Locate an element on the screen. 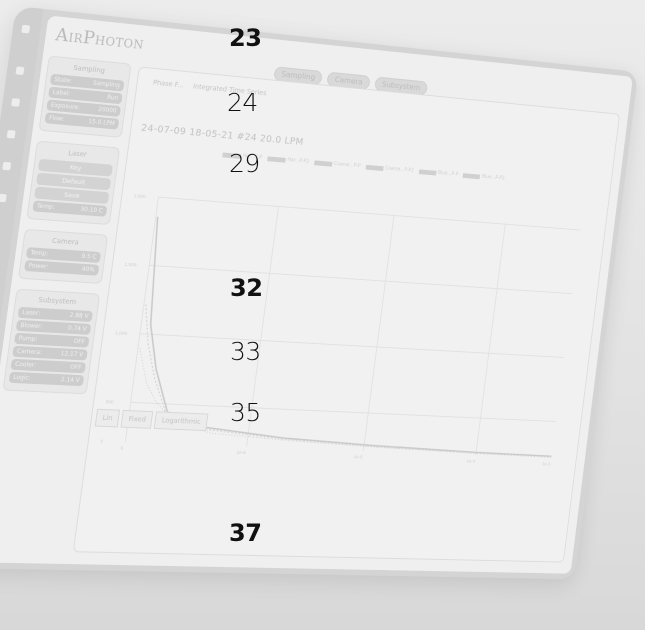 This screenshot has width=645, height=630. y-tick: 1,000 is located at coordinates (121, 333).